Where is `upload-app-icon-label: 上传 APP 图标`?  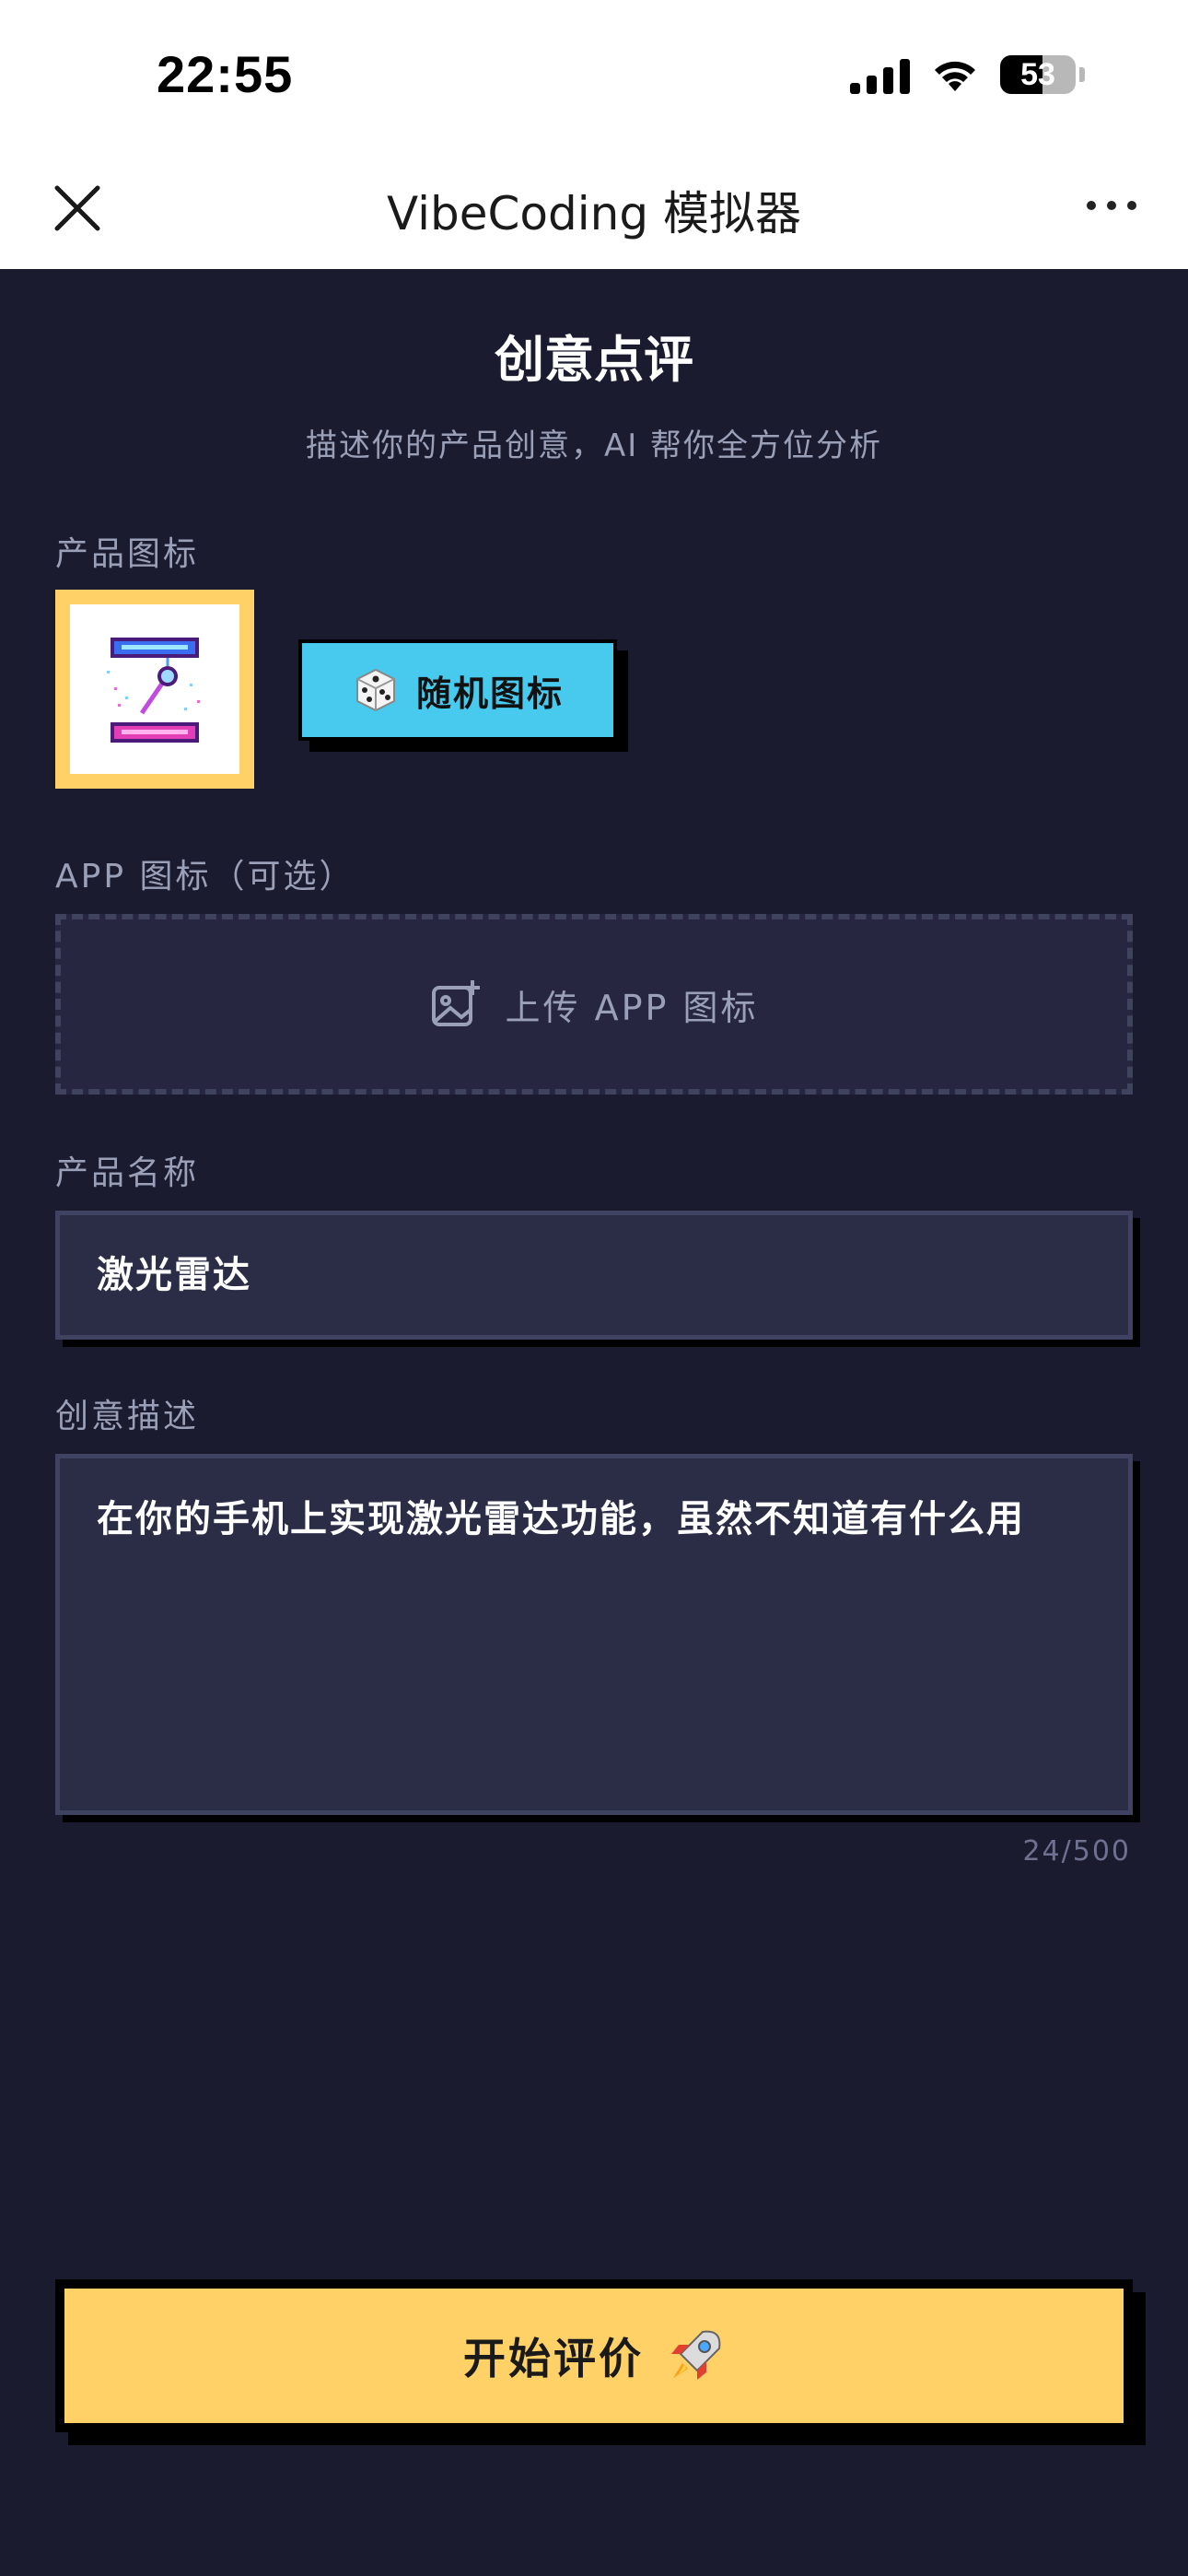 upload-app-icon-label: 上传 APP 图标 is located at coordinates (632, 1008).